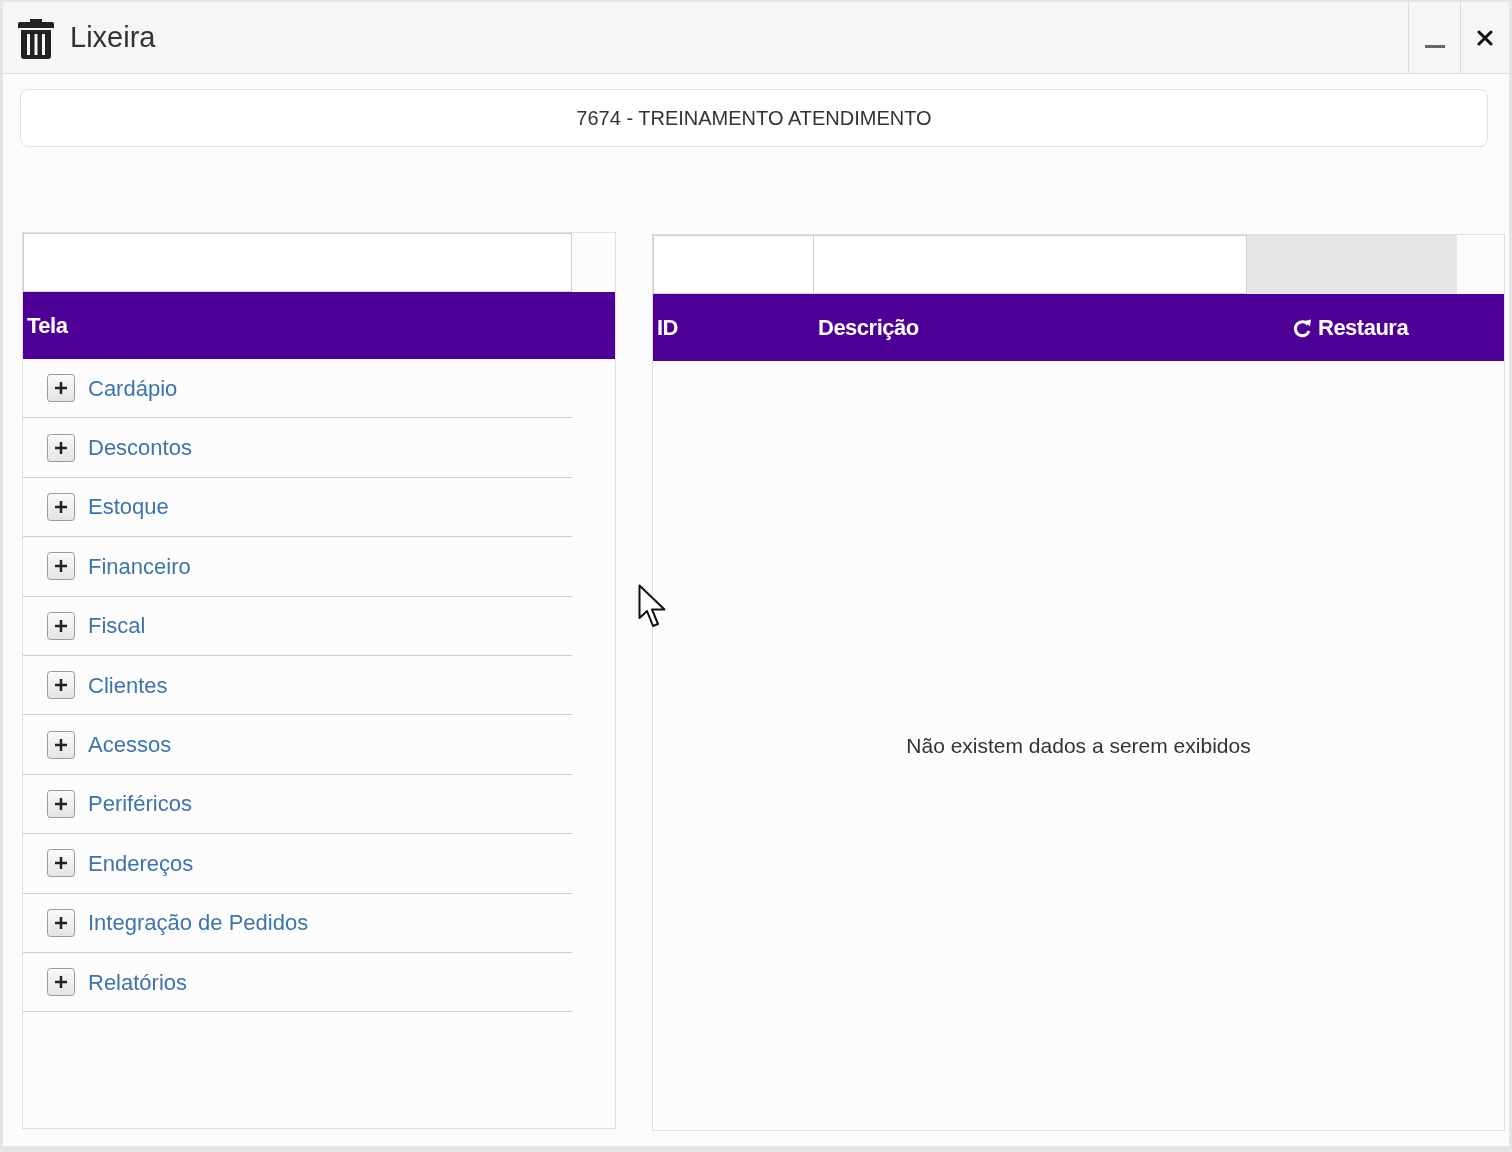  I want to click on column-header: ID, so click(667, 327).